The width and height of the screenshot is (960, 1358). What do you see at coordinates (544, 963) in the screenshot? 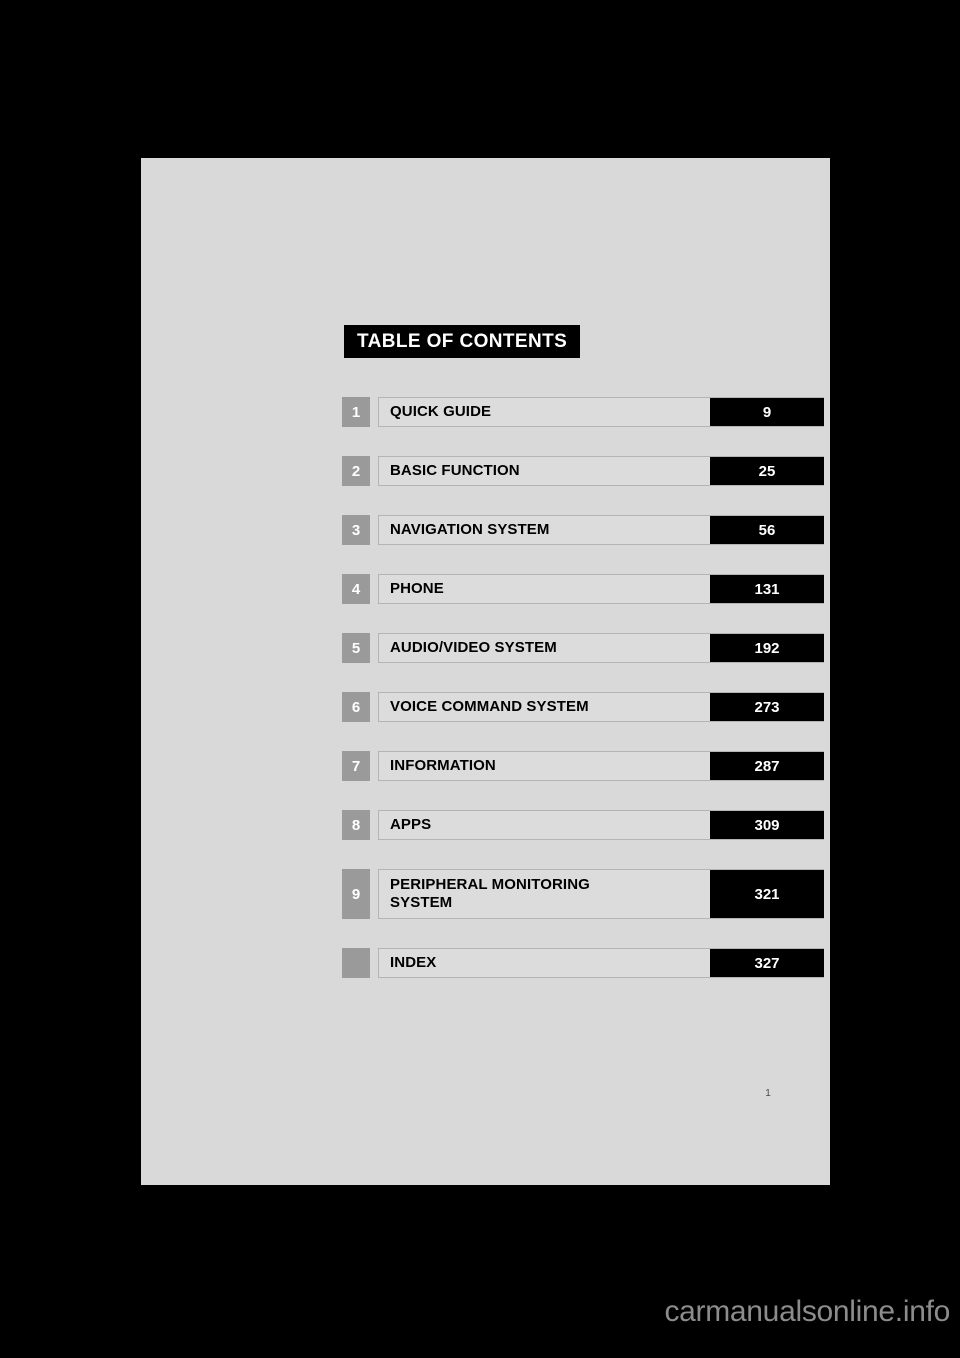
I see `toc-entry-title: INDEX` at bounding box center [544, 963].